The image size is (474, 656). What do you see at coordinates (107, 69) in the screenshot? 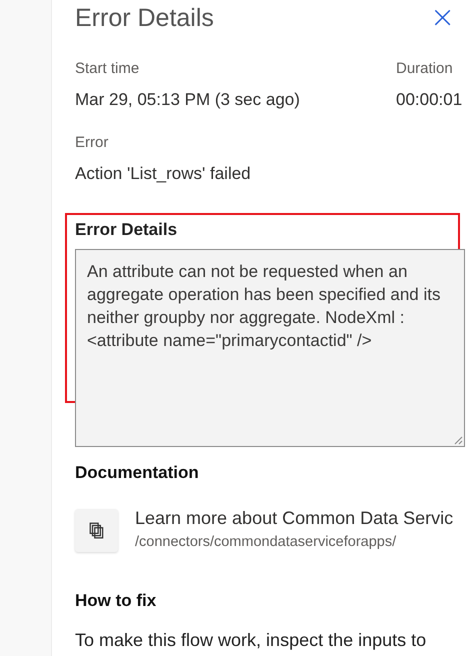
I see `field-label: Start time` at bounding box center [107, 69].